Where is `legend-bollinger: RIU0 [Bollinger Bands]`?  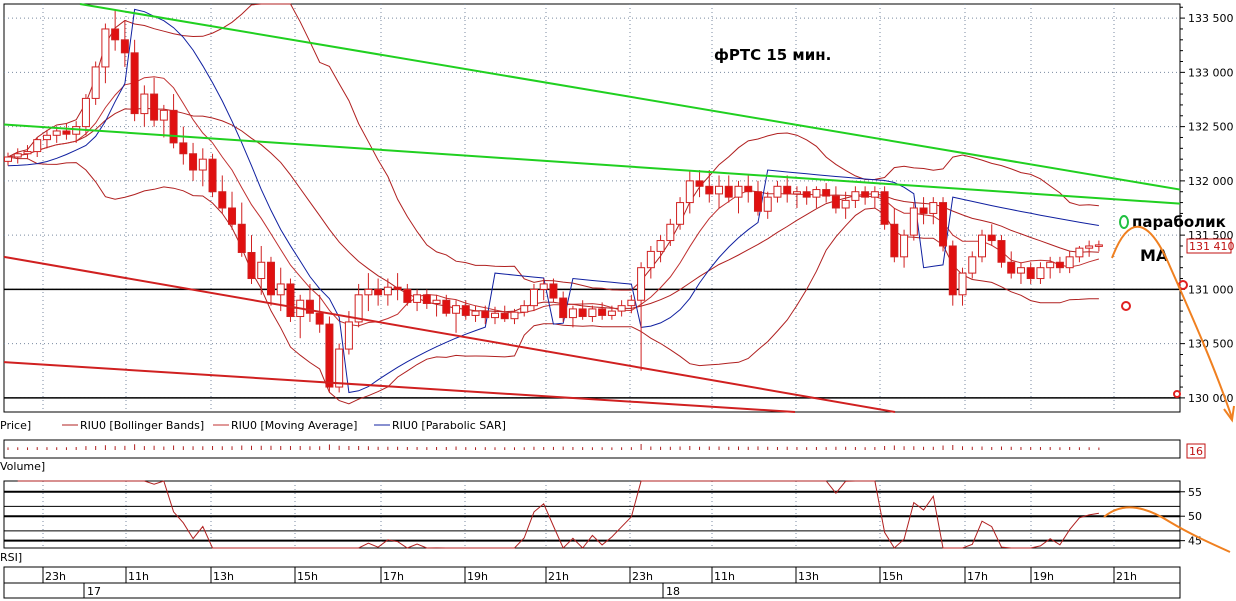
legend-bollinger: RIU0 [Bollinger Bands] is located at coordinates (142, 425).